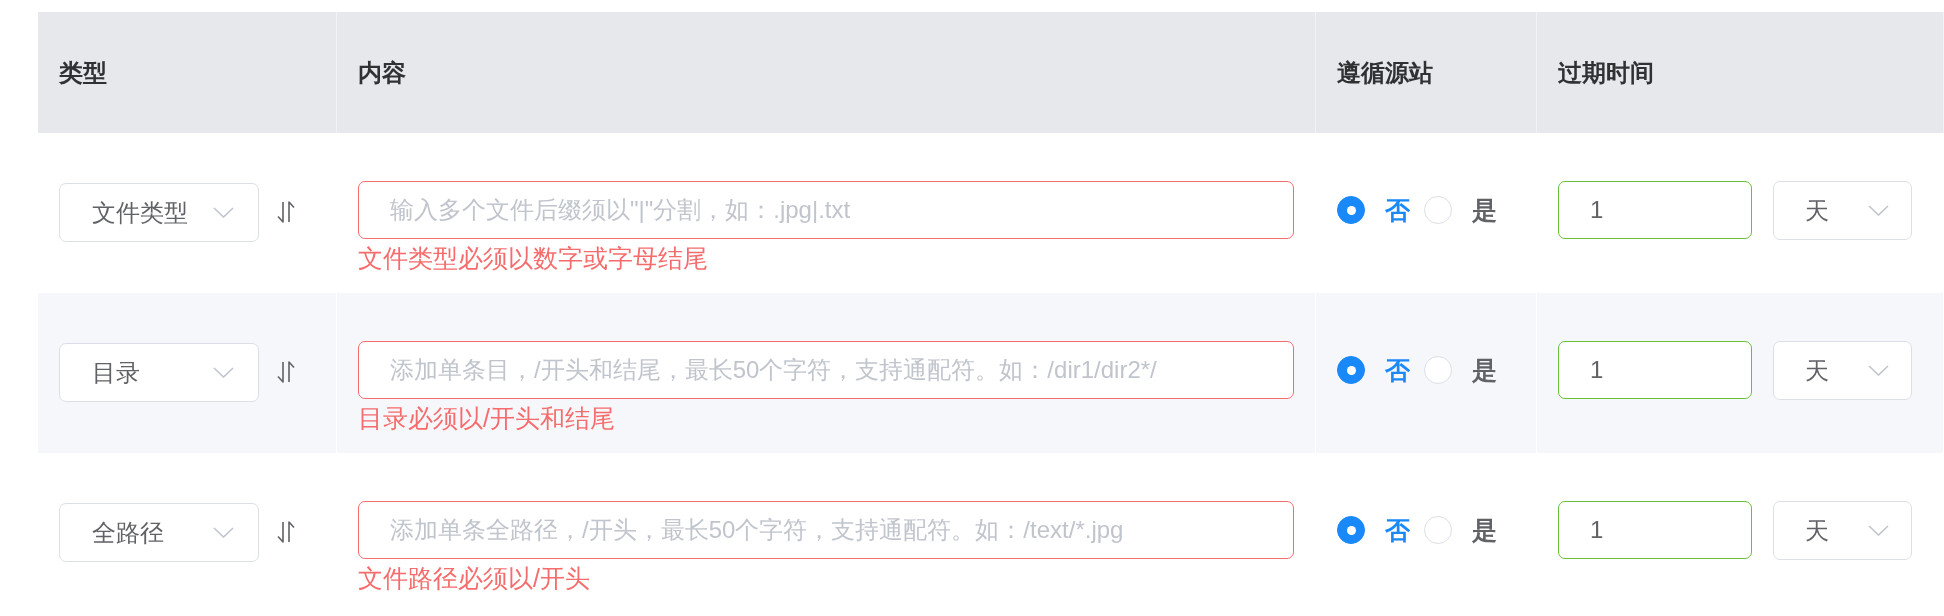  I want to click on content-input: 输入多个文件后缀须以"|"分割，如：.jpg|.txt, so click(826, 210).